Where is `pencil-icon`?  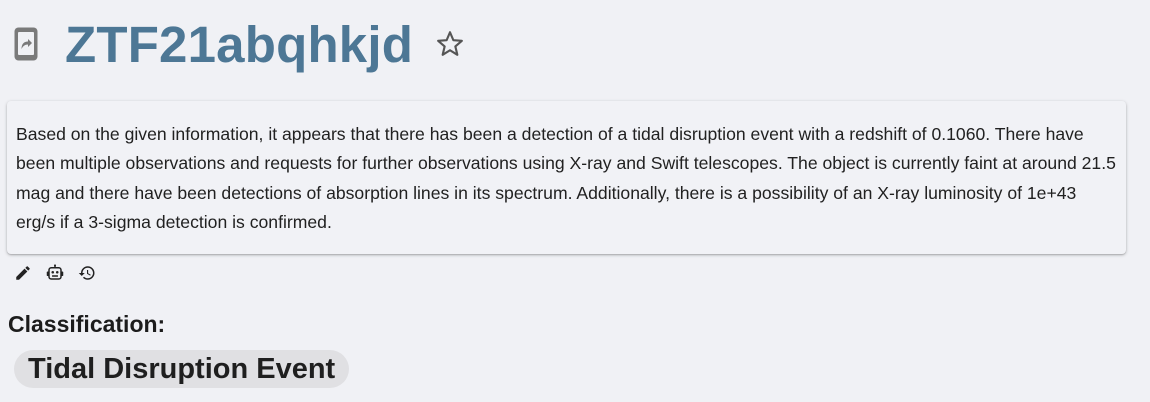
pencil-icon is located at coordinates (23, 273).